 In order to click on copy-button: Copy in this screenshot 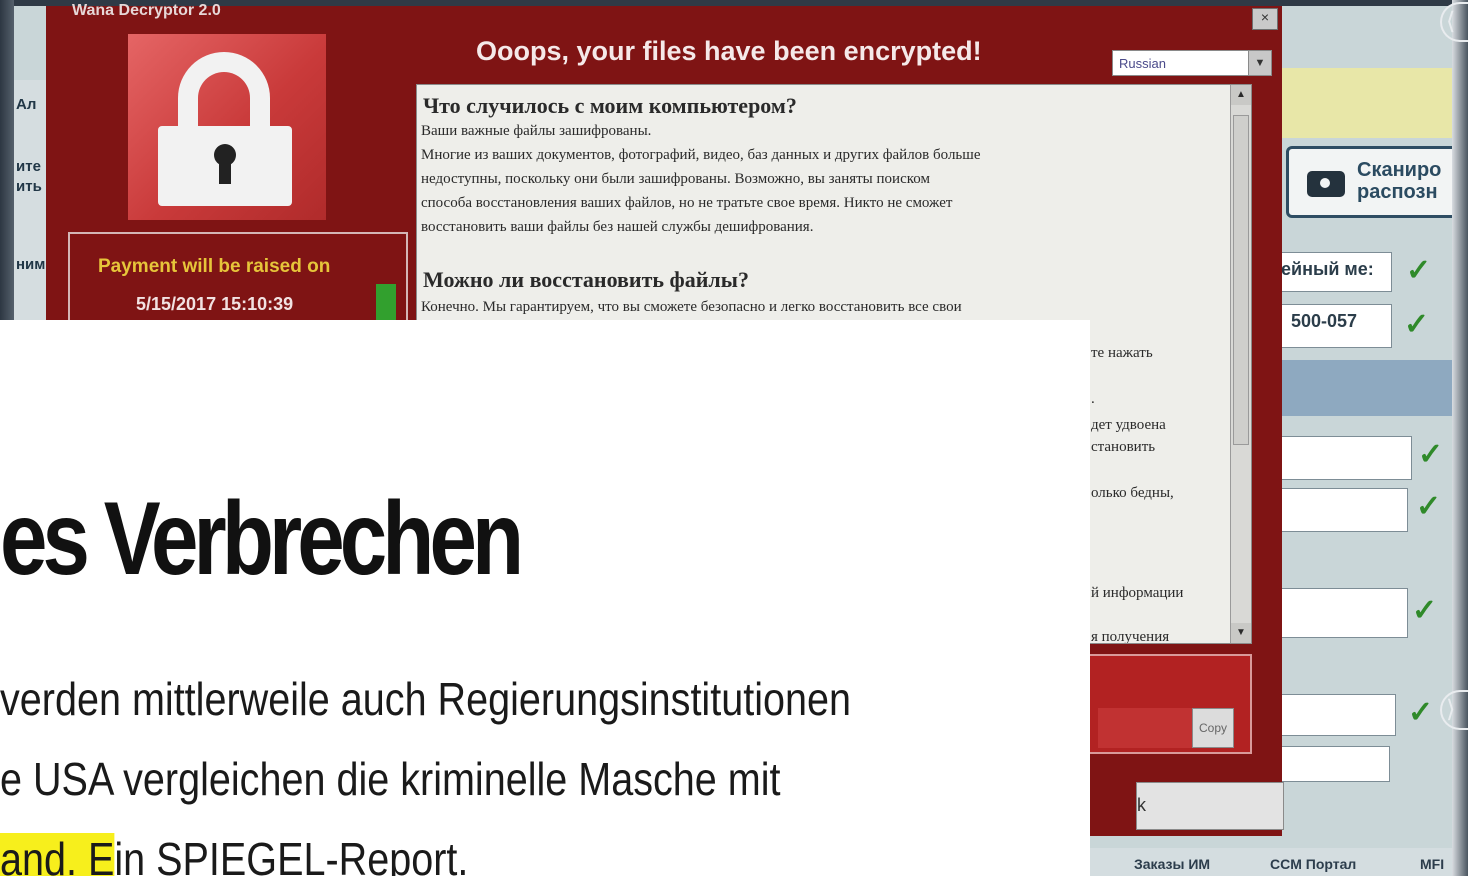, I will do `click(1213, 728)`.